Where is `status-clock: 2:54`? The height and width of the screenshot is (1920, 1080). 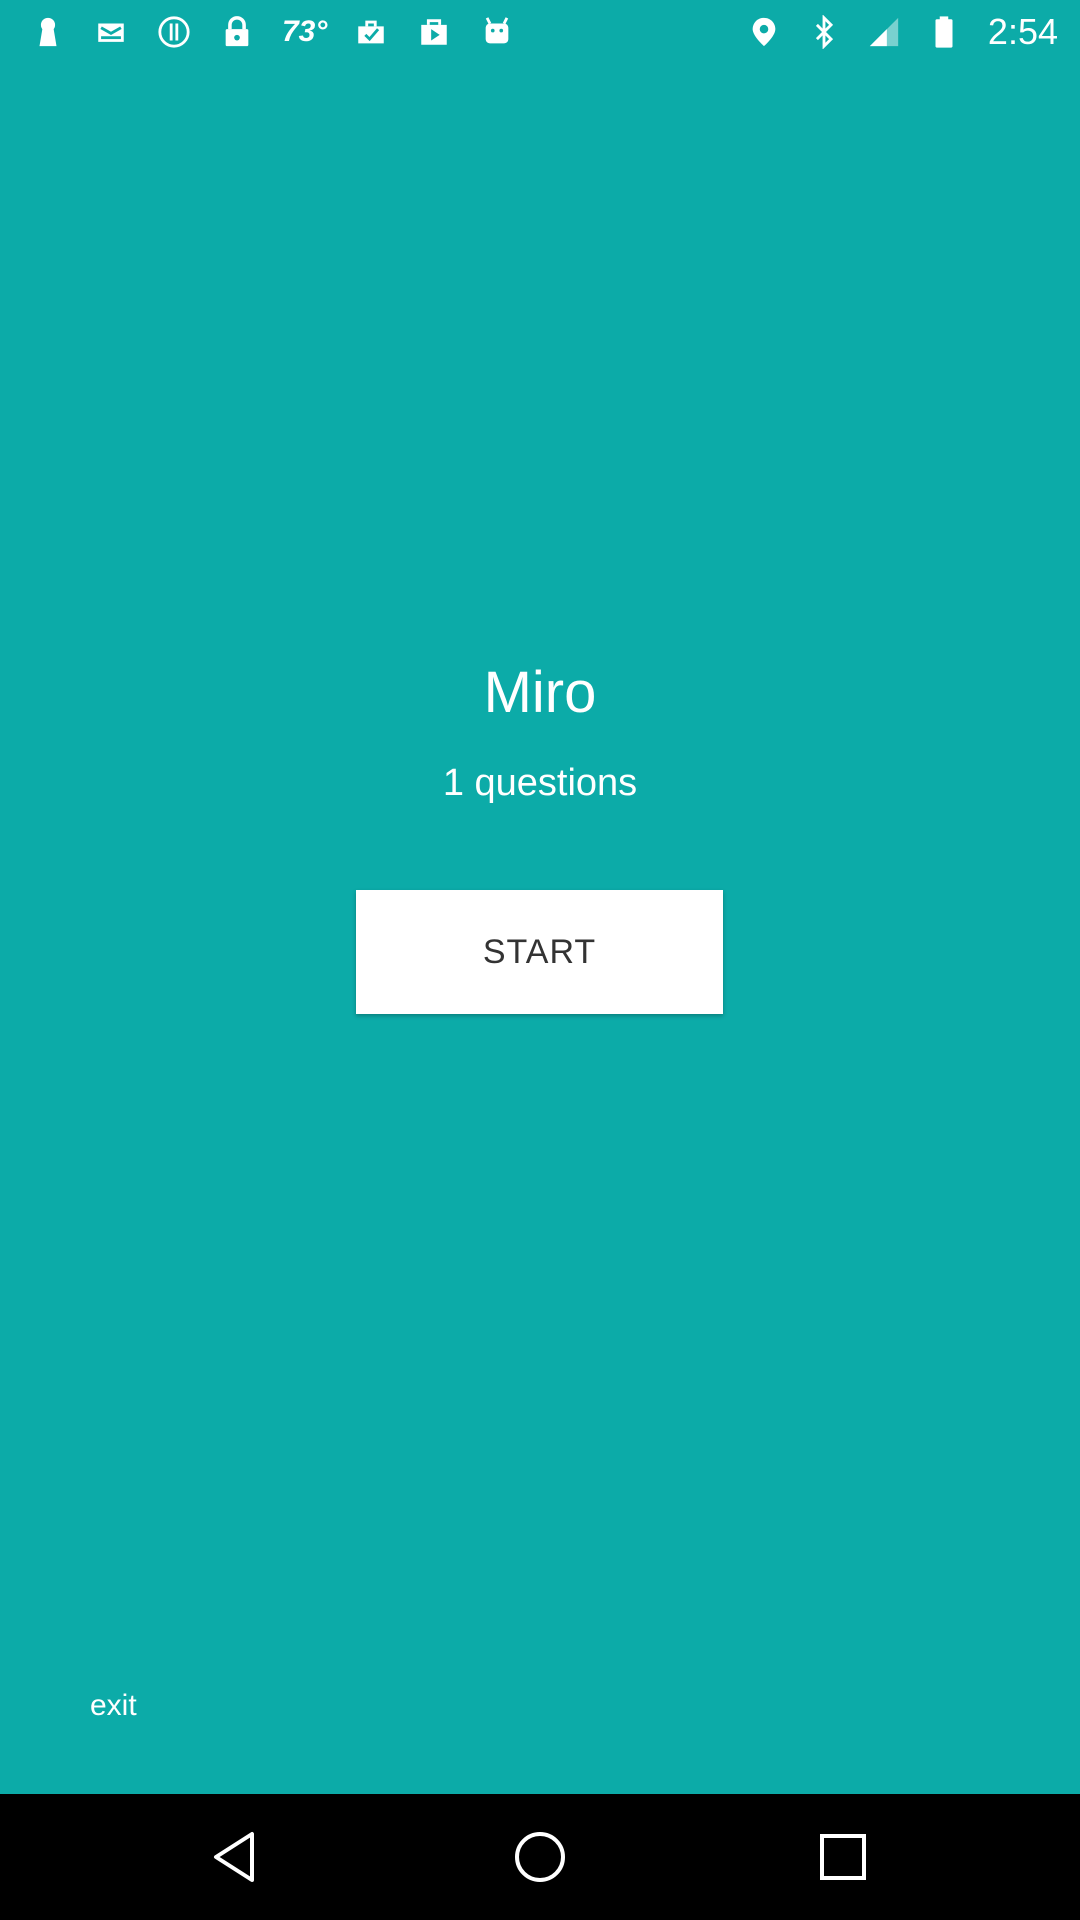
status-clock: 2:54 is located at coordinates (1022, 31).